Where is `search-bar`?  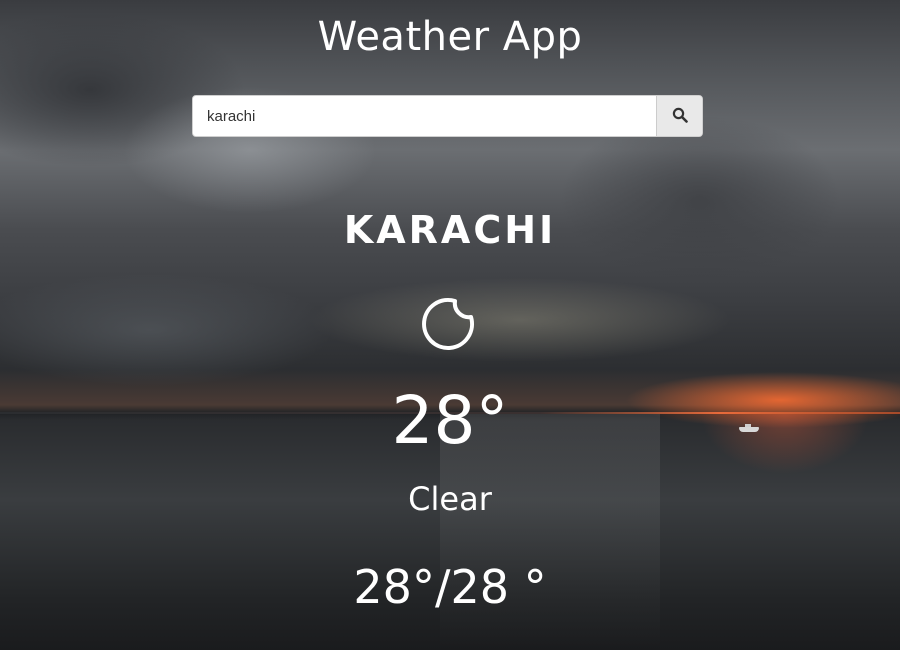 search-bar is located at coordinates (447, 116).